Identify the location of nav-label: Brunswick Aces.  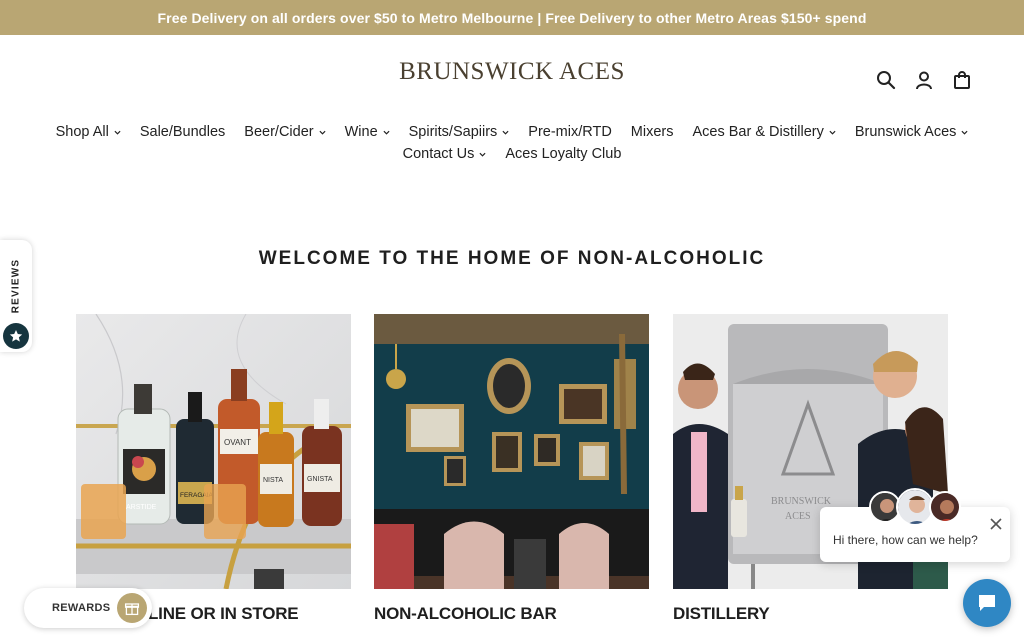
(905, 132).